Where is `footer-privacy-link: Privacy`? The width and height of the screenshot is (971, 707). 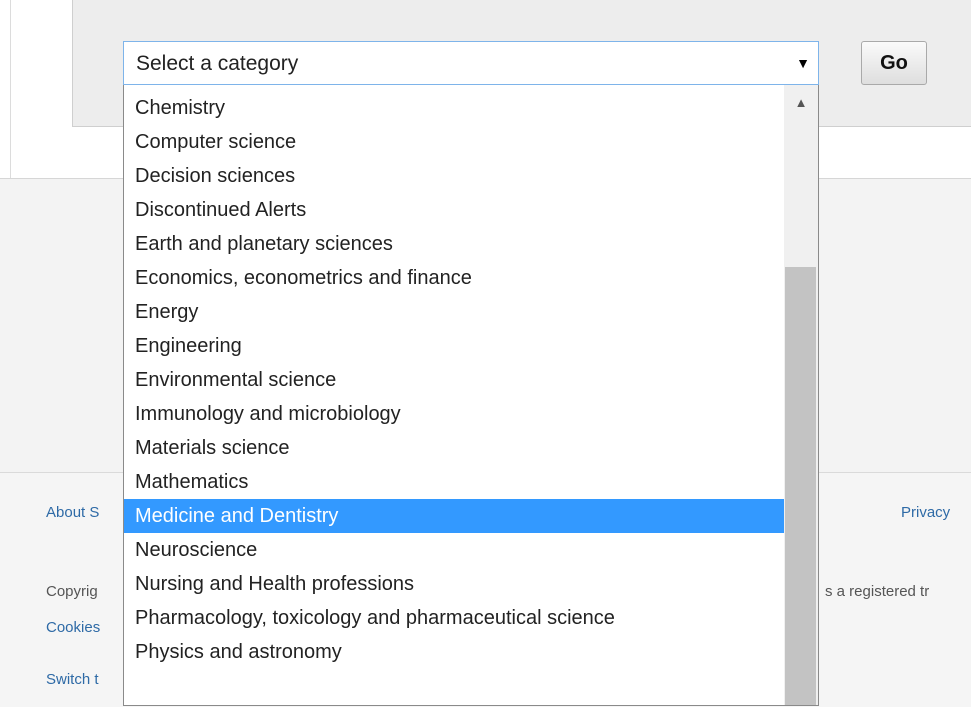
footer-privacy-link: Privacy is located at coordinates (925, 512).